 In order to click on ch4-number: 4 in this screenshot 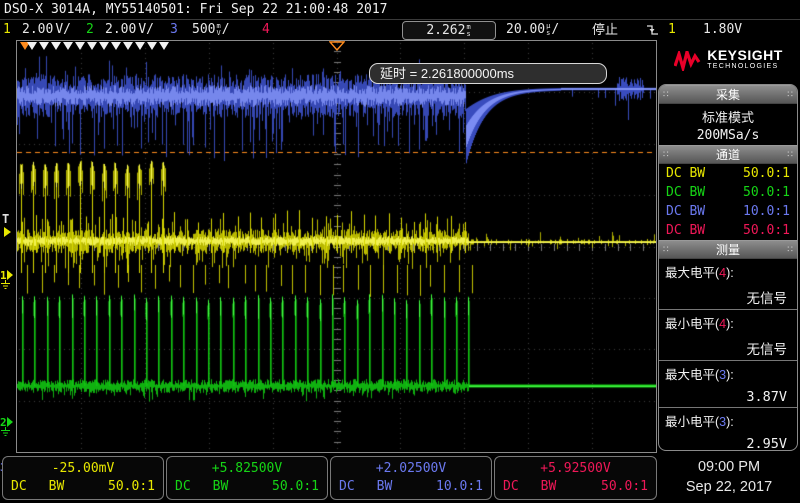, I will do `click(266, 29)`.